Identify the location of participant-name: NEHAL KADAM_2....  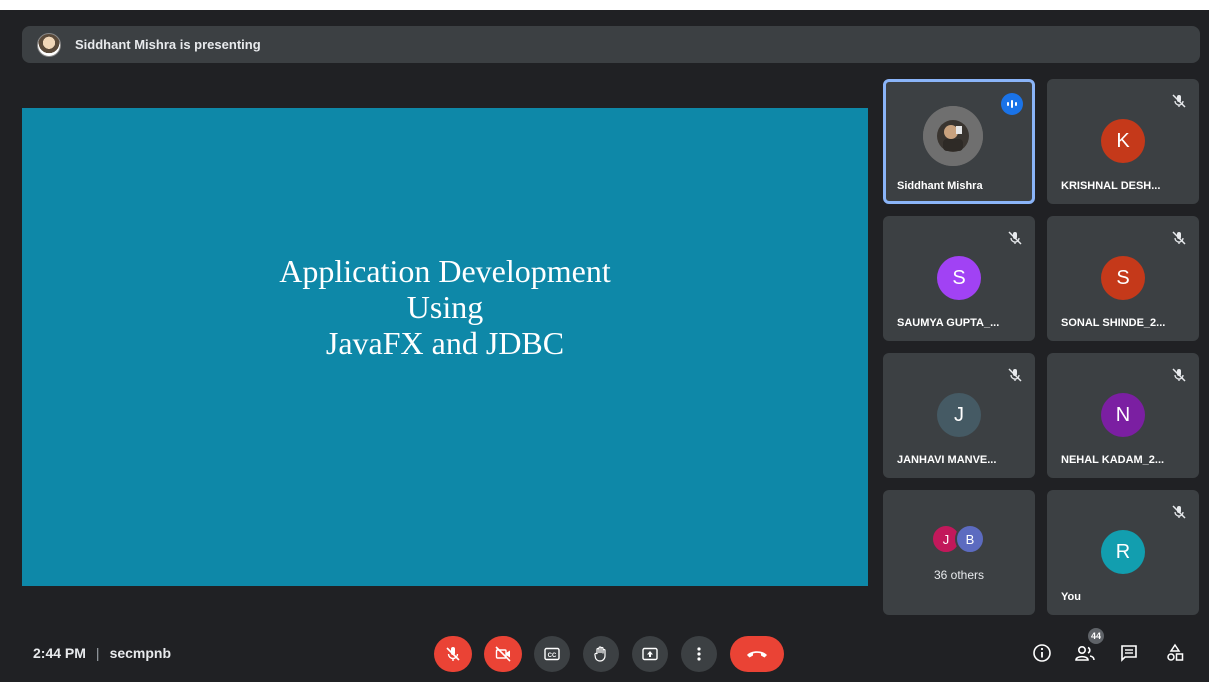
(1113, 460).